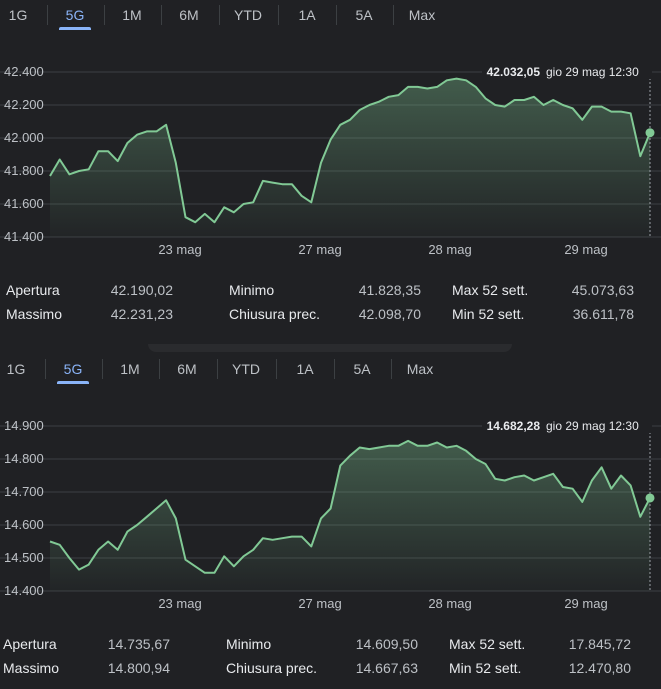  I want to click on y-tick-label: 42.200, so click(24, 104).